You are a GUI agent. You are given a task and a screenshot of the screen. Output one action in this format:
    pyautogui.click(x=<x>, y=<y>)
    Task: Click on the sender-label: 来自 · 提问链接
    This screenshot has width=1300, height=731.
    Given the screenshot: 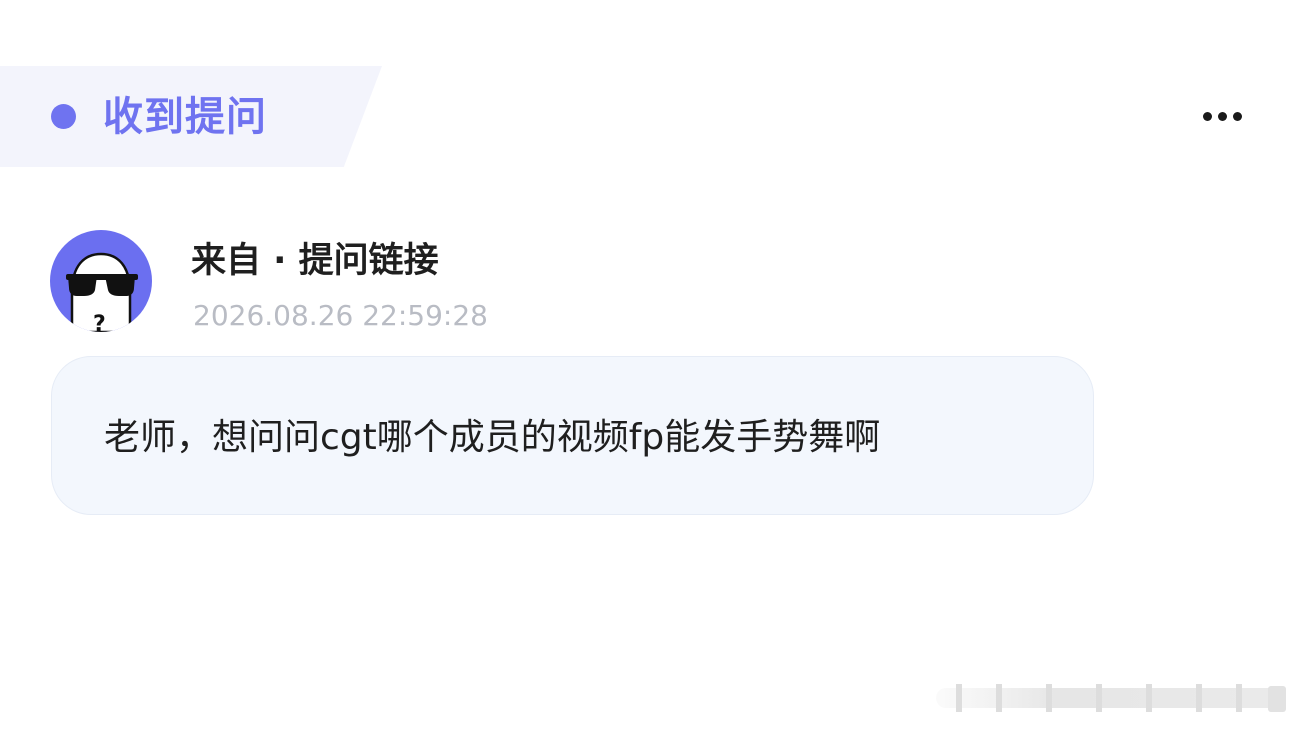 What is the action you would take?
    pyautogui.click(x=315, y=261)
    